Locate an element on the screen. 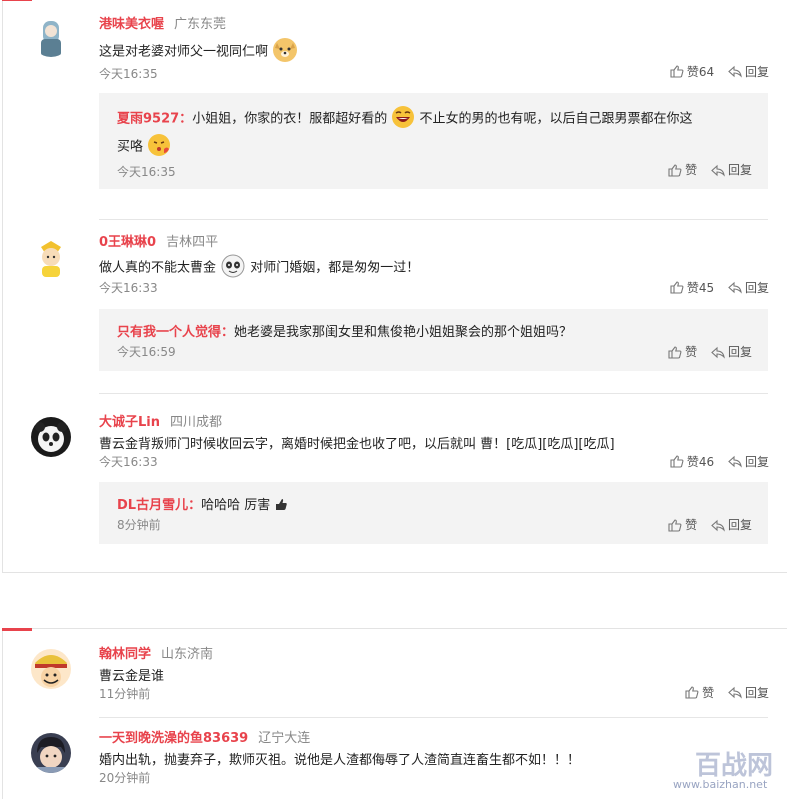  thumbs-up-emoji-icon is located at coordinates (281, 506).